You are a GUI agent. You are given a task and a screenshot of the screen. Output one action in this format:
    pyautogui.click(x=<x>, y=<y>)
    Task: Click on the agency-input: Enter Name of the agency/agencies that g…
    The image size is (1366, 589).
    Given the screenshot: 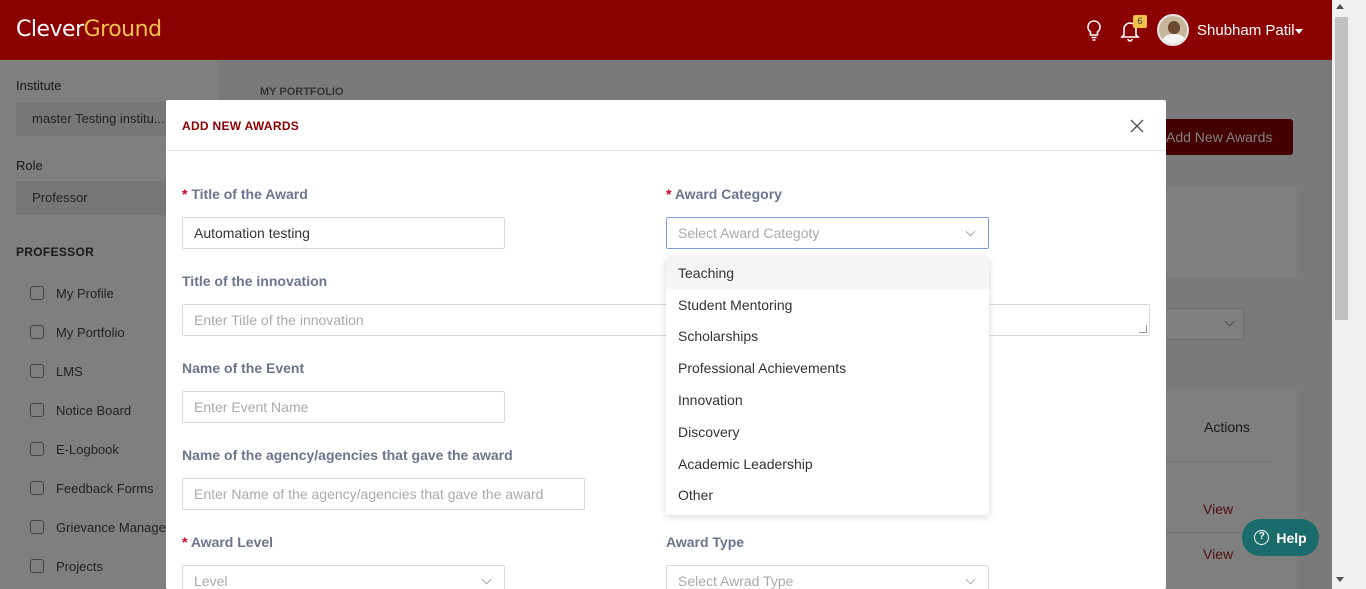 What is the action you would take?
    pyautogui.click(x=383, y=494)
    